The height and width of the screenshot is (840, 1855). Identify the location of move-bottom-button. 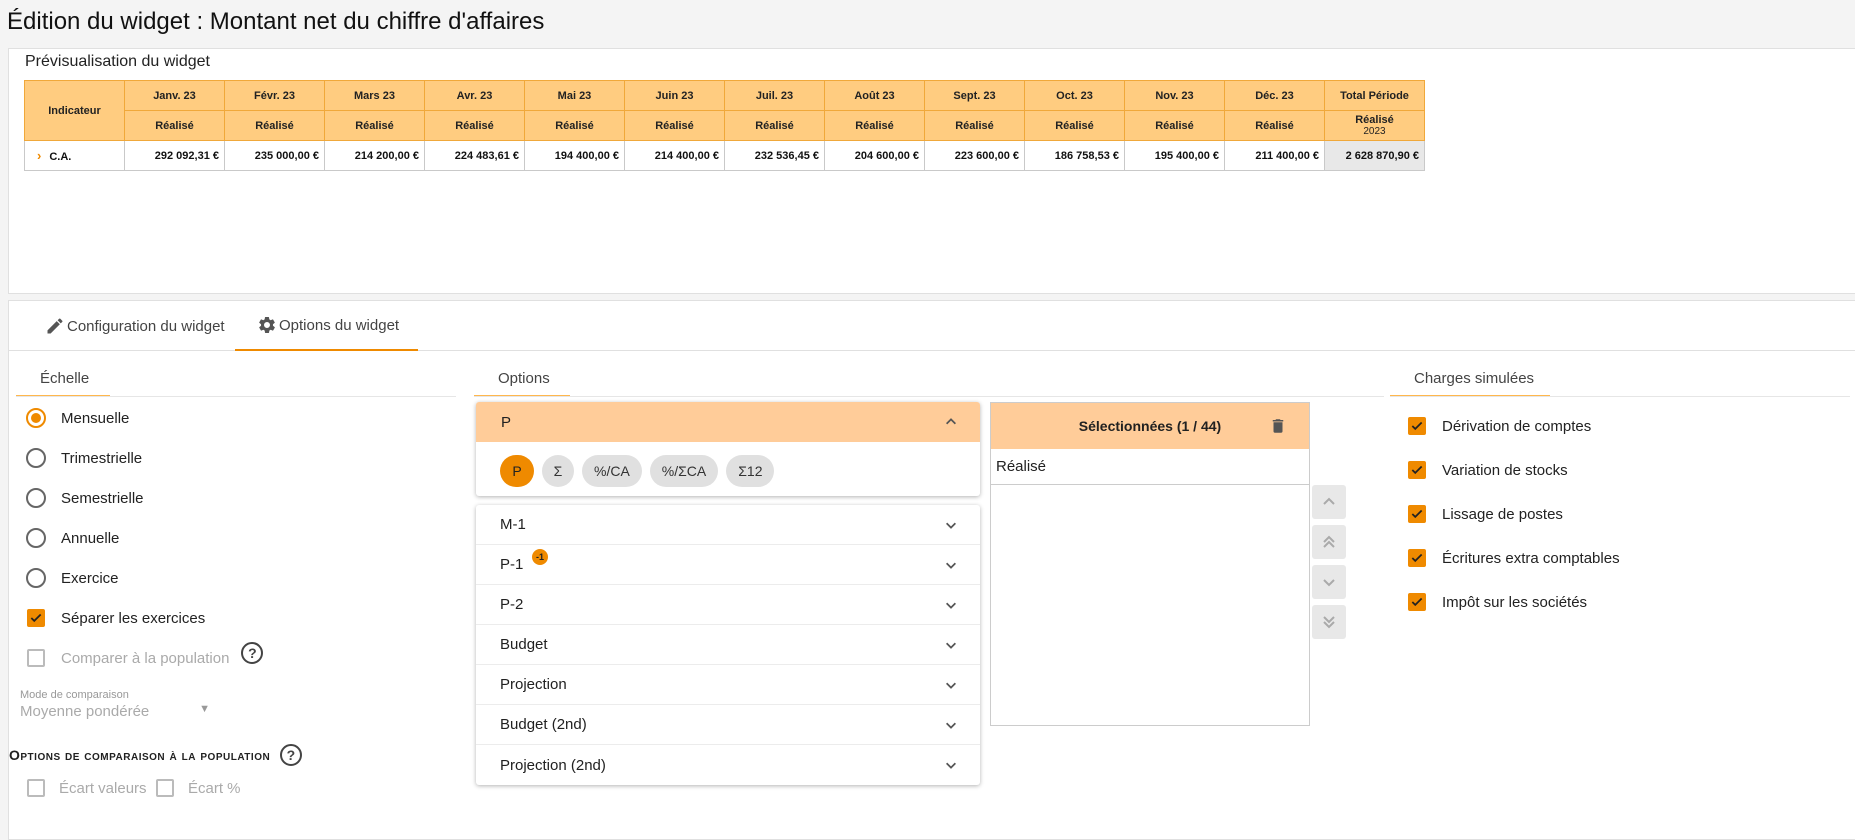
(1329, 622).